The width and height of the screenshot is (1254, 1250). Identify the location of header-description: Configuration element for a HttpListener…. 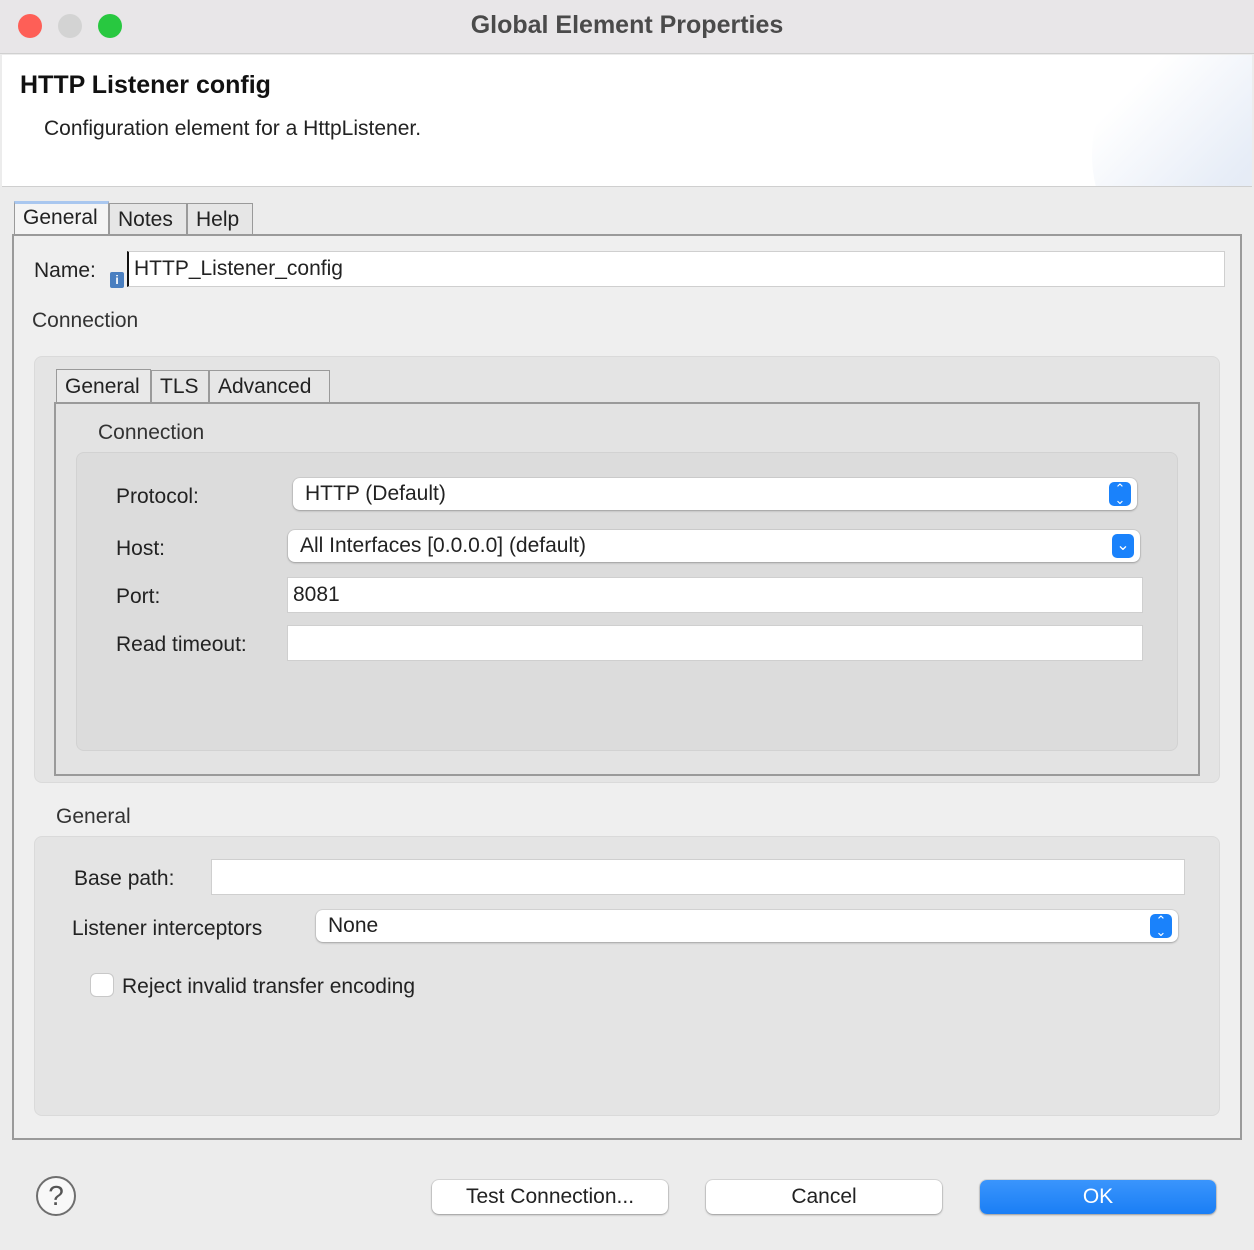
(233, 128).